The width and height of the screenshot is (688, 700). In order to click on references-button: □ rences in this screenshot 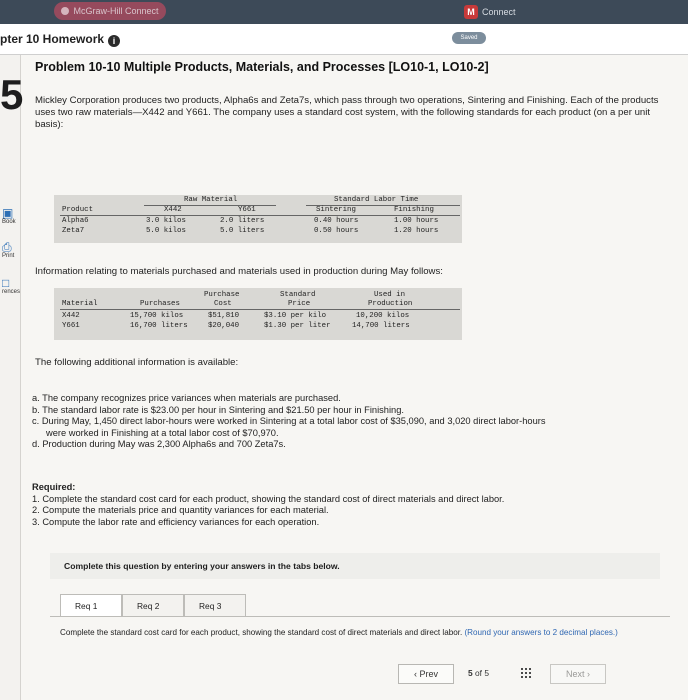, I will do `click(11, 285)`.